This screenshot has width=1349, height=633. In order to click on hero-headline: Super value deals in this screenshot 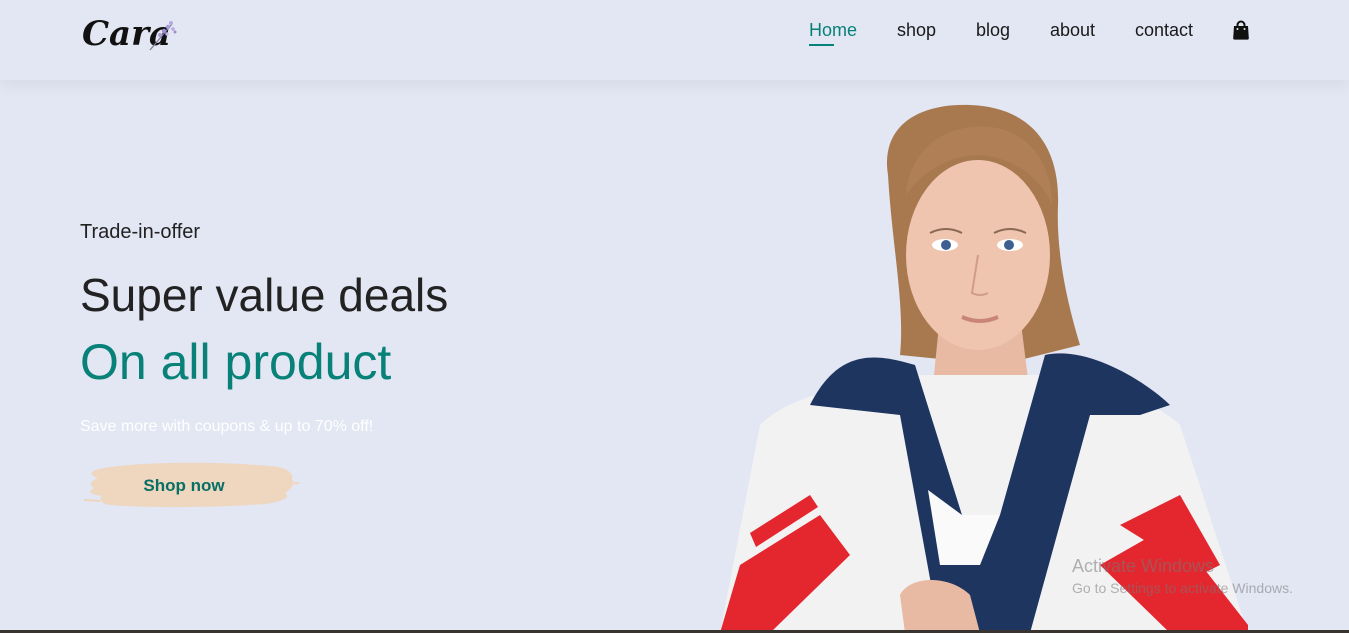, I will do `click(264, 295)`.